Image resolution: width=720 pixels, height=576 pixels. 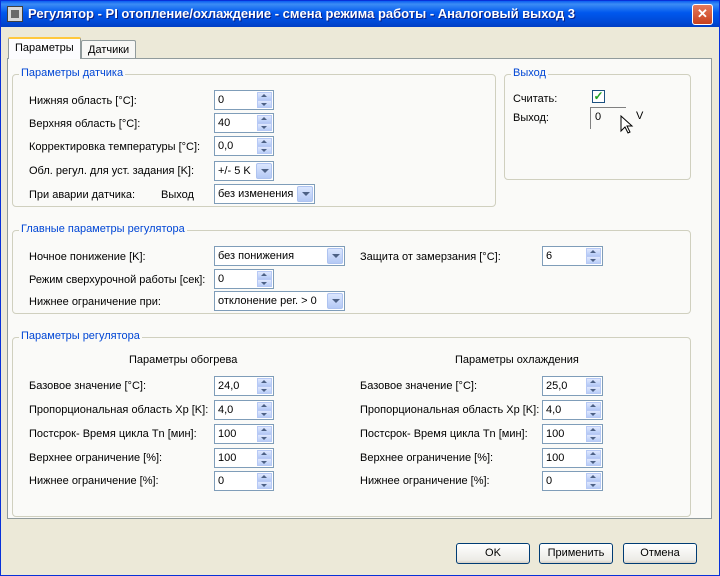 What do you see at coordinates (244, 171) in the screenshot?
I see `setpoint-range-select: +/- 5 K` at bounding box center [244, 171].